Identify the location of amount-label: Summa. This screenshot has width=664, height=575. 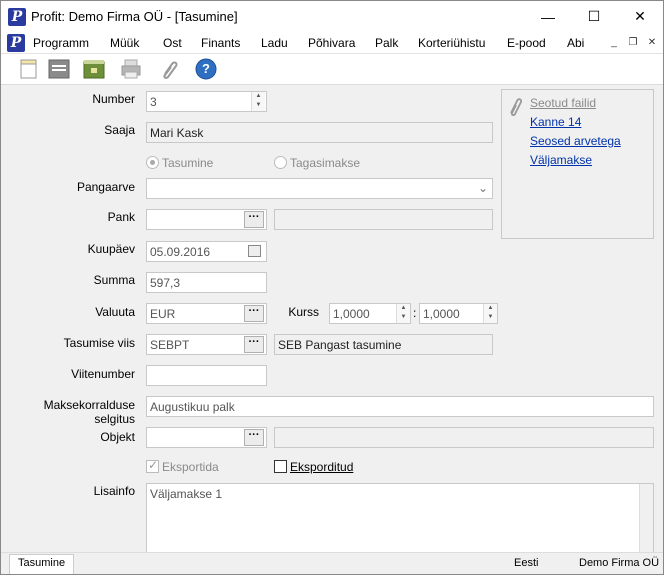
(114, 280).